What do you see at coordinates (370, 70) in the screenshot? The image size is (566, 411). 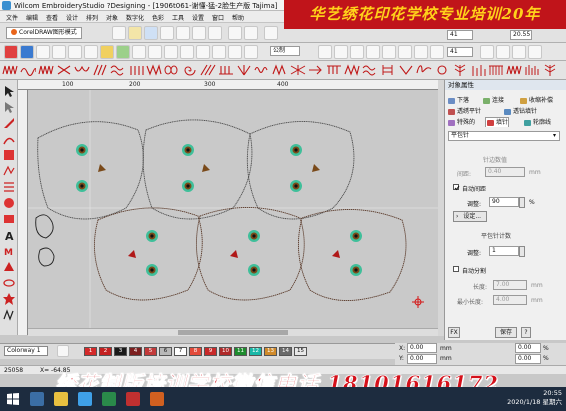 I see `double-wave-stitch-icon` at bounding box center [370, 70].